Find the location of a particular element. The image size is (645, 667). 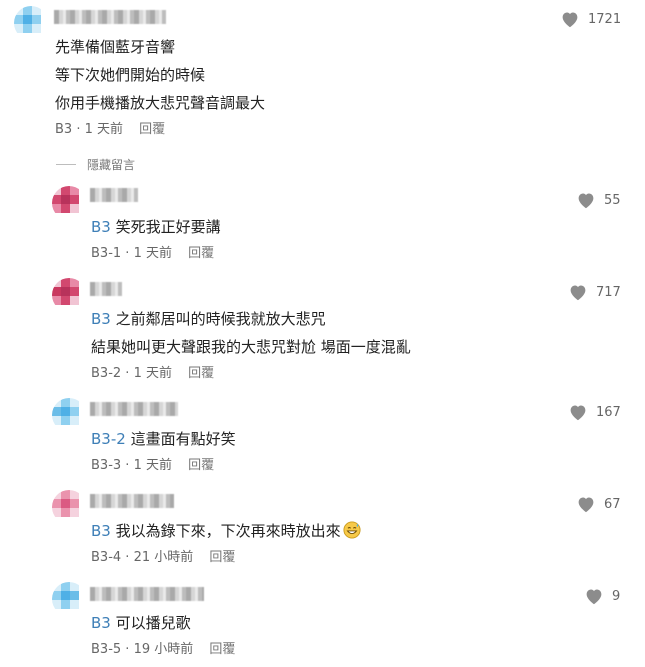

like-group: 717 is located at coordinates (594, 292).